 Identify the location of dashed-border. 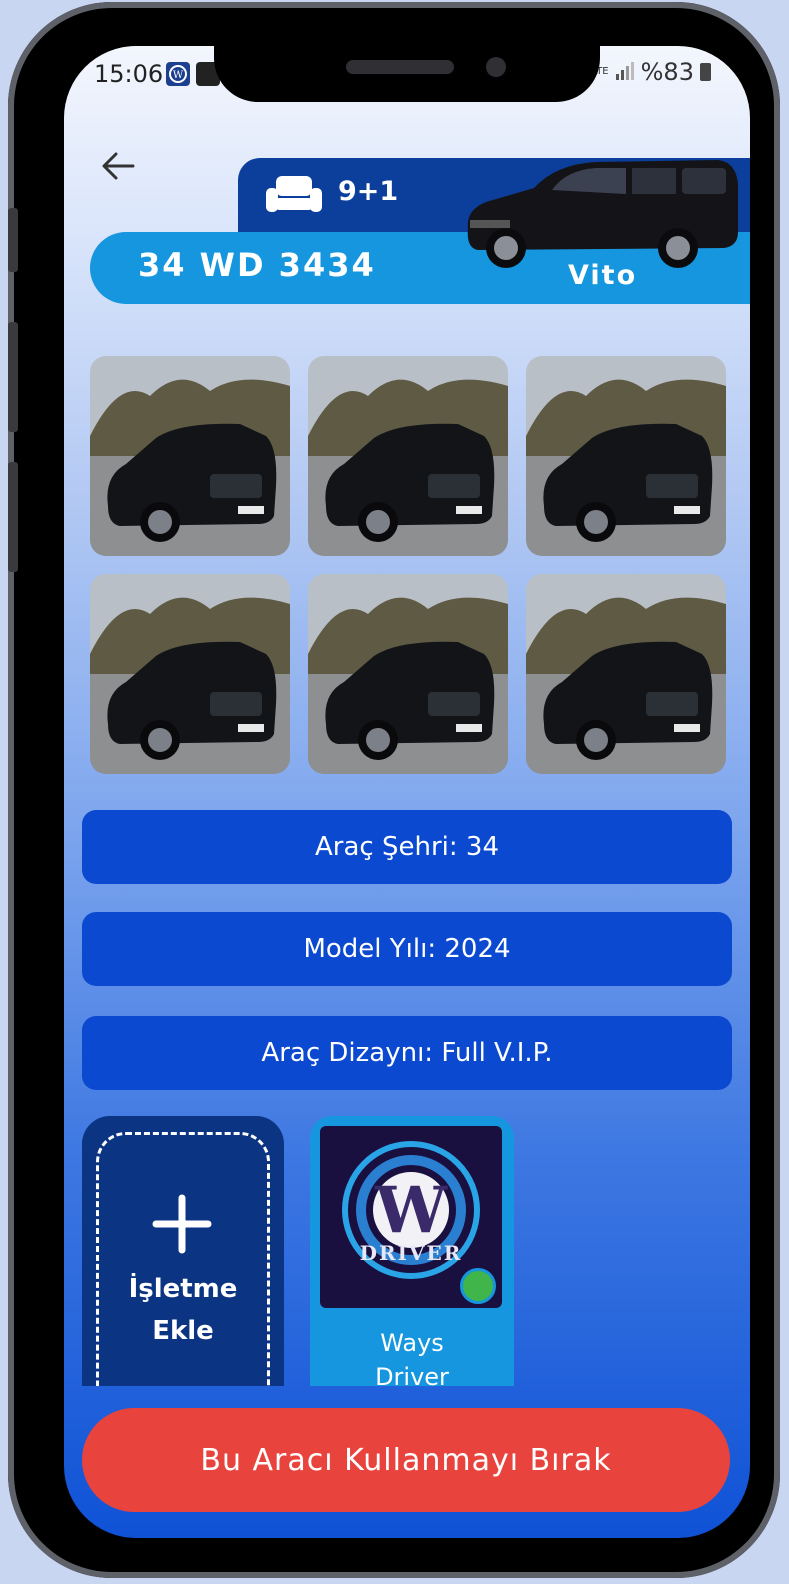
(183, 1259).